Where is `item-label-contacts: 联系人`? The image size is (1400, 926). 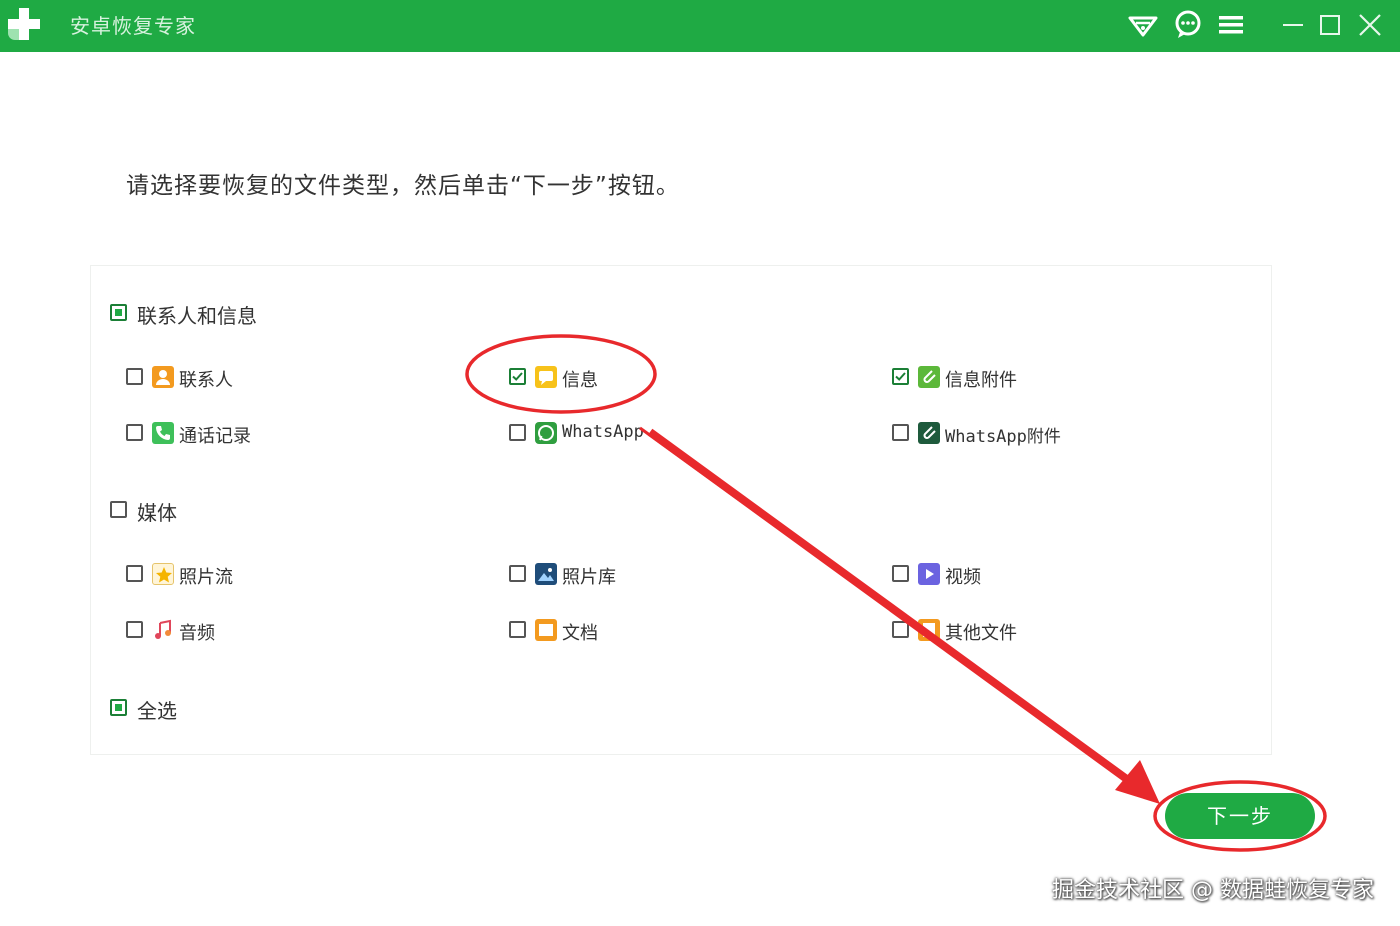
item-label-contacts: 联系人 is located at coordinates (206, 380).